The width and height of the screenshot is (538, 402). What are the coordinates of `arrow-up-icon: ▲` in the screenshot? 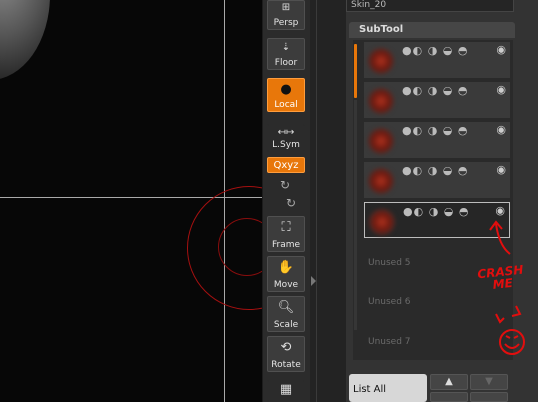 It's located at (449, 381).